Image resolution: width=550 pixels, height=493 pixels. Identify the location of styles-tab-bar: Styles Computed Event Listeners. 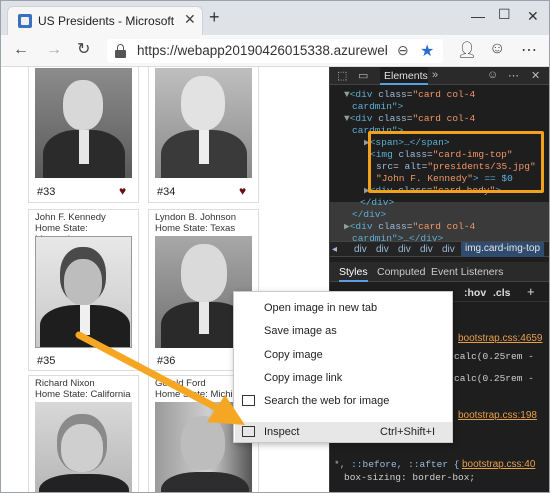
(439, 272).